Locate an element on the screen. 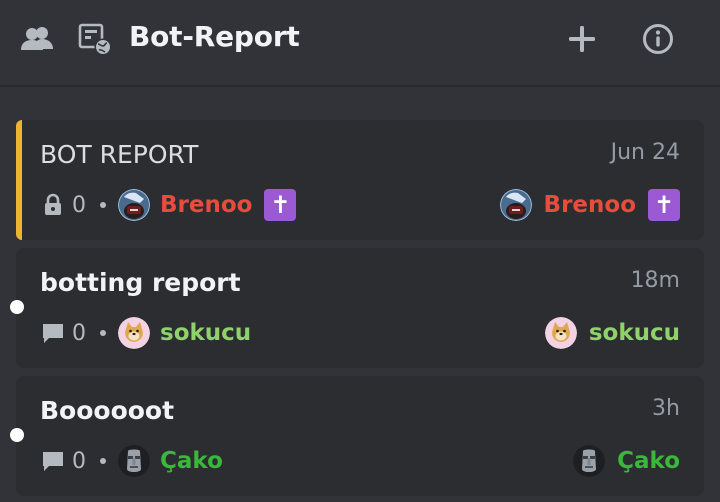  thread-meta: 0 sokucu is located at coordinates (145, 333).